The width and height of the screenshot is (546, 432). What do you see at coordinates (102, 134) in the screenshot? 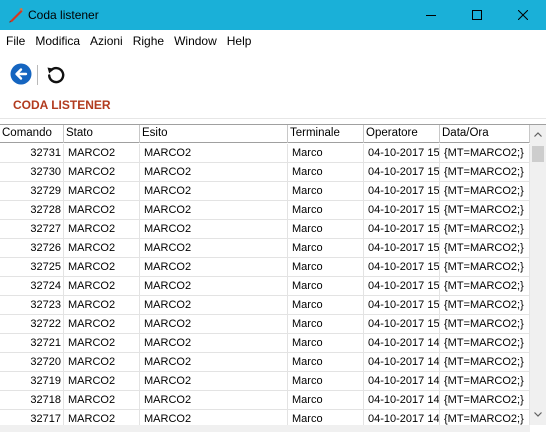
I see `header-stato: Stato` at bounding box center [102, 134].